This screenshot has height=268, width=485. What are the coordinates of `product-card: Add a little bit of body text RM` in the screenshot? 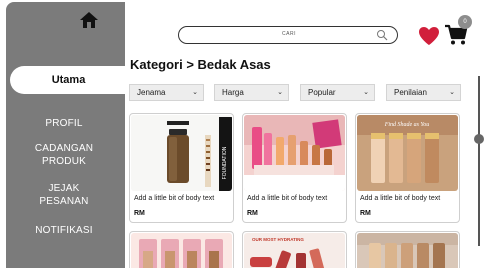 It's located at (294, 168).